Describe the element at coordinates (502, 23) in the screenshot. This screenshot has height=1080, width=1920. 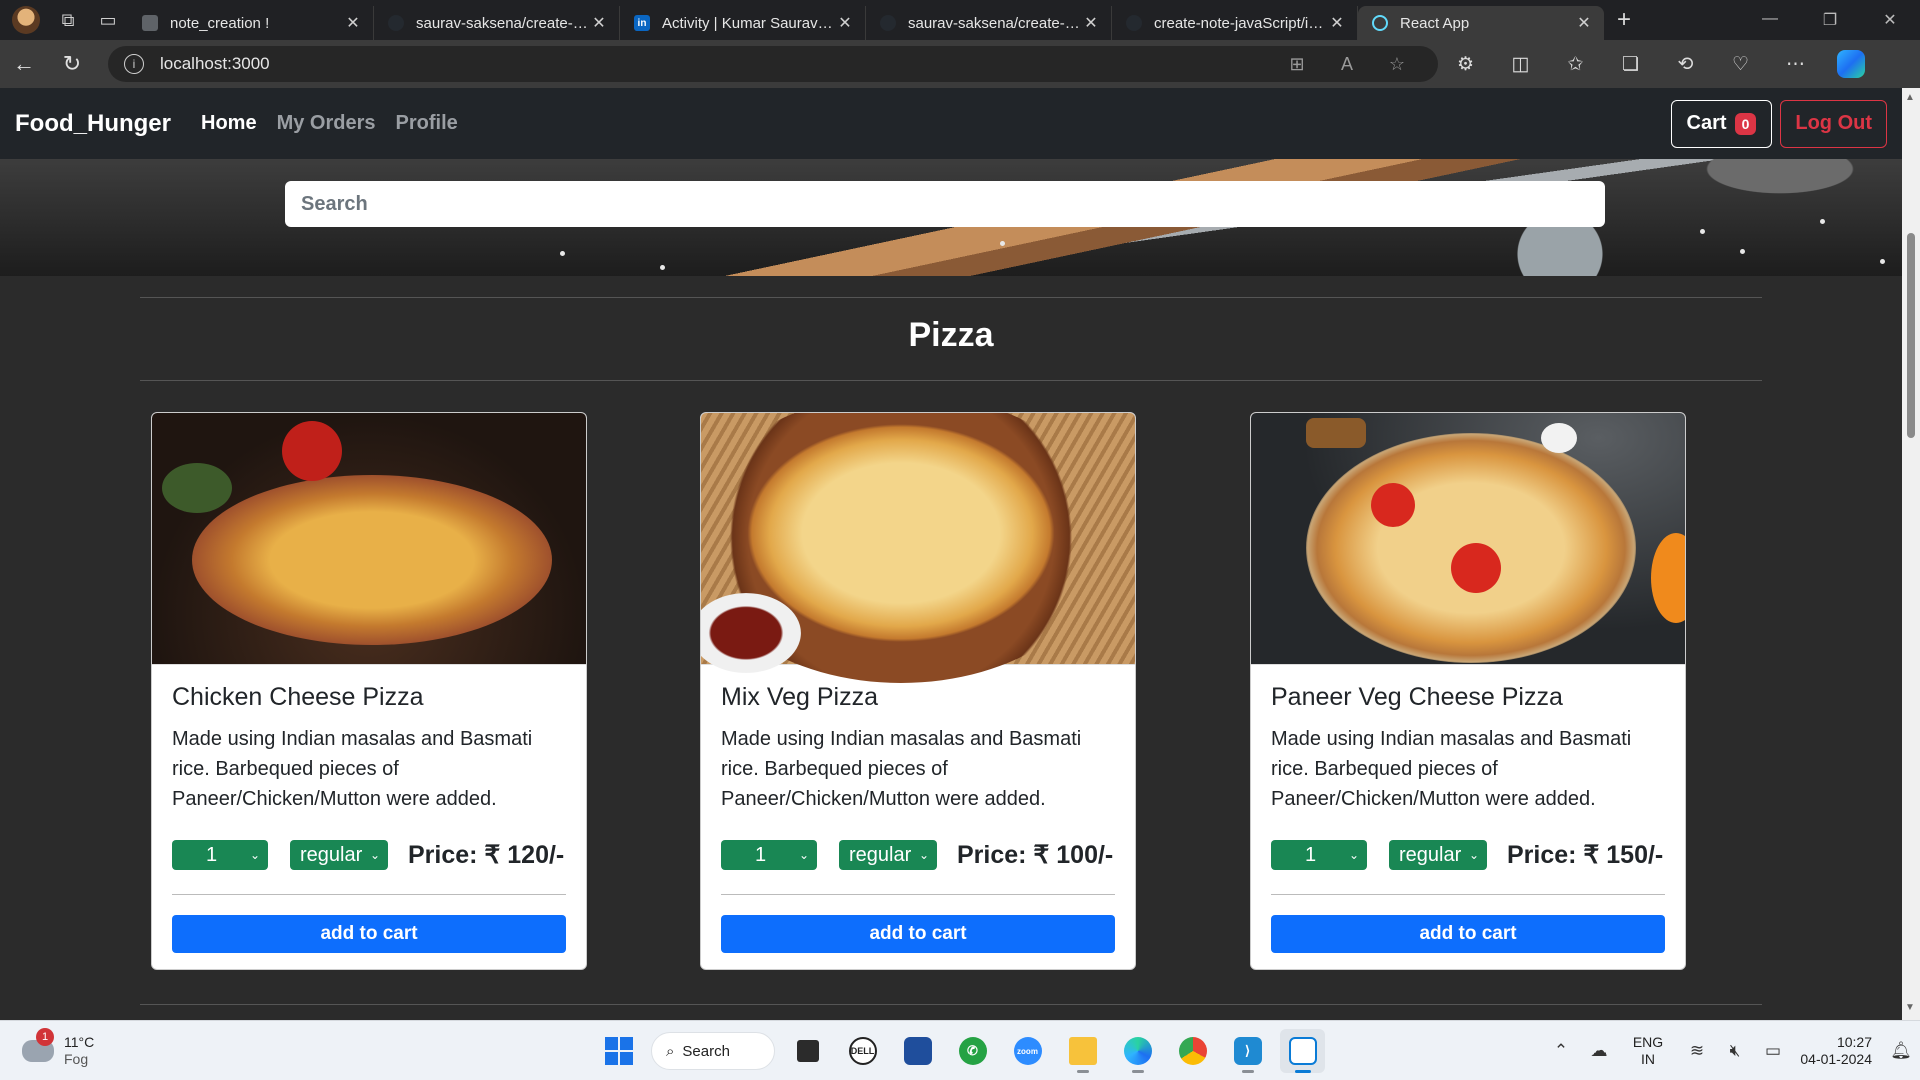
I see `tab-title: saurav-saksena/create-note` at that location.